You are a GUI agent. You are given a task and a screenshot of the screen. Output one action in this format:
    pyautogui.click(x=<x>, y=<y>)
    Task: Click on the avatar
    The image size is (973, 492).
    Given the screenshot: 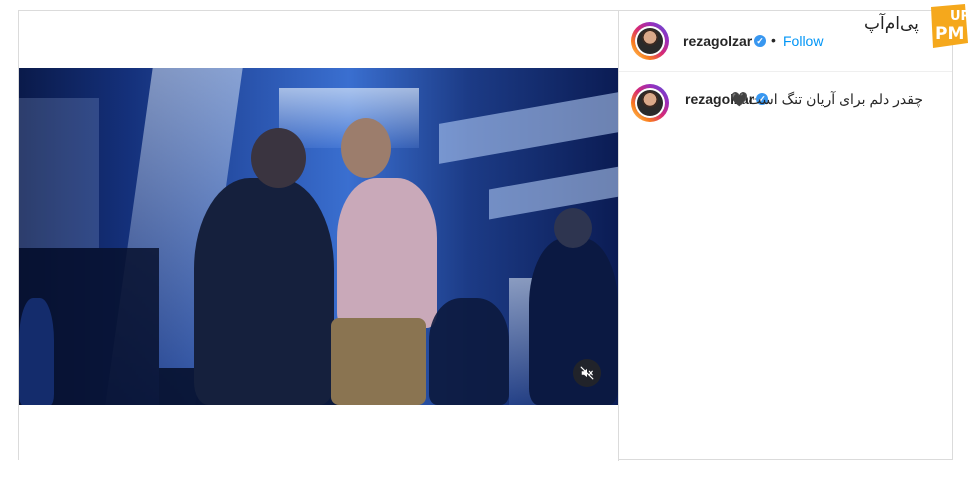 What is the action you would take?
    pyautogui.click(x=650, y=41)
    